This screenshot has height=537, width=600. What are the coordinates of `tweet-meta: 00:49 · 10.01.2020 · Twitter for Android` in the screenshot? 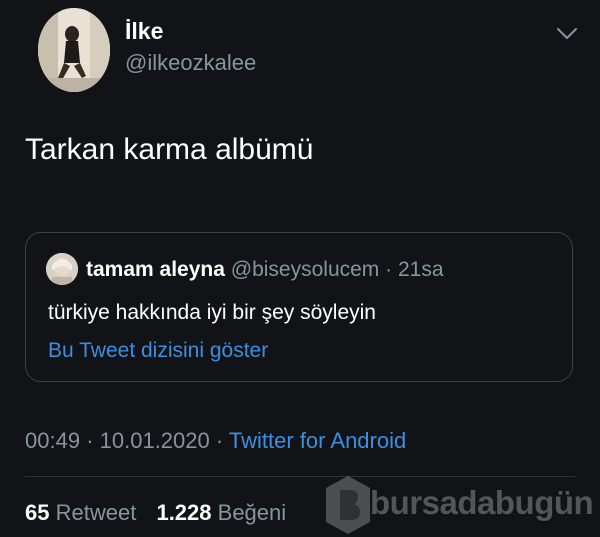 It's located at (215, 441).